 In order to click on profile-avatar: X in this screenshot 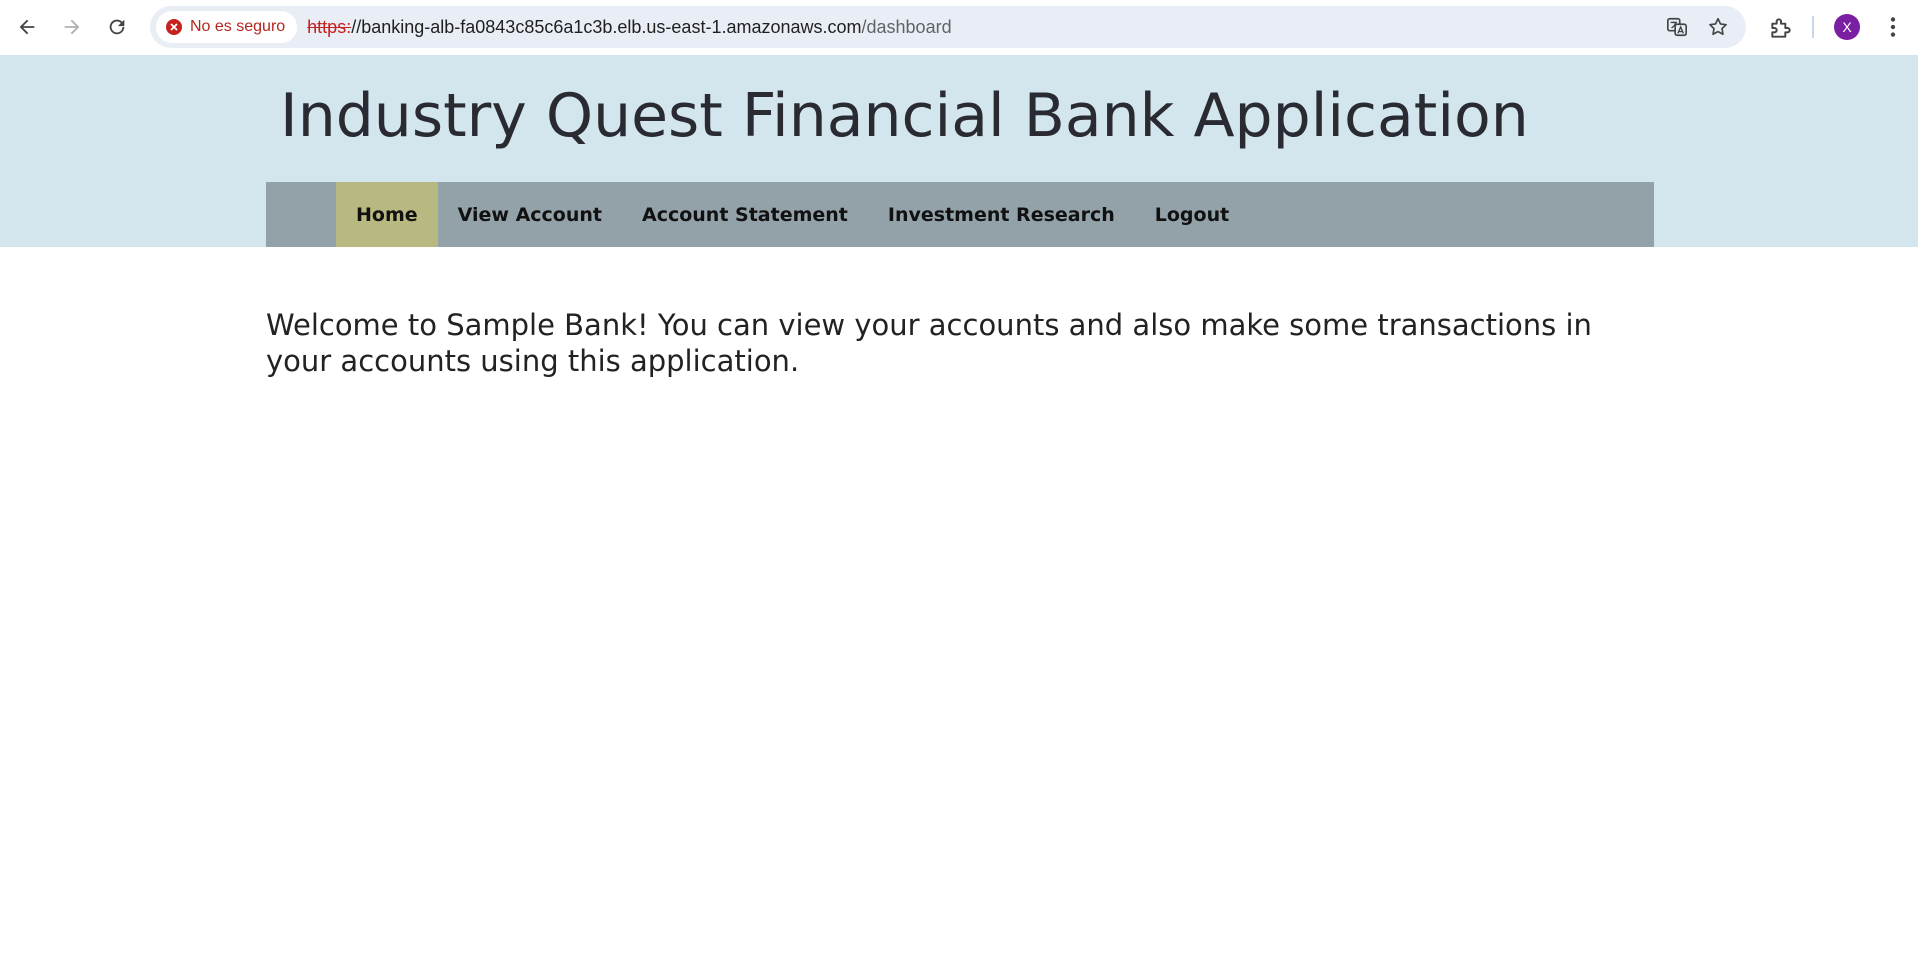, I will do `click(1847, 27)`.